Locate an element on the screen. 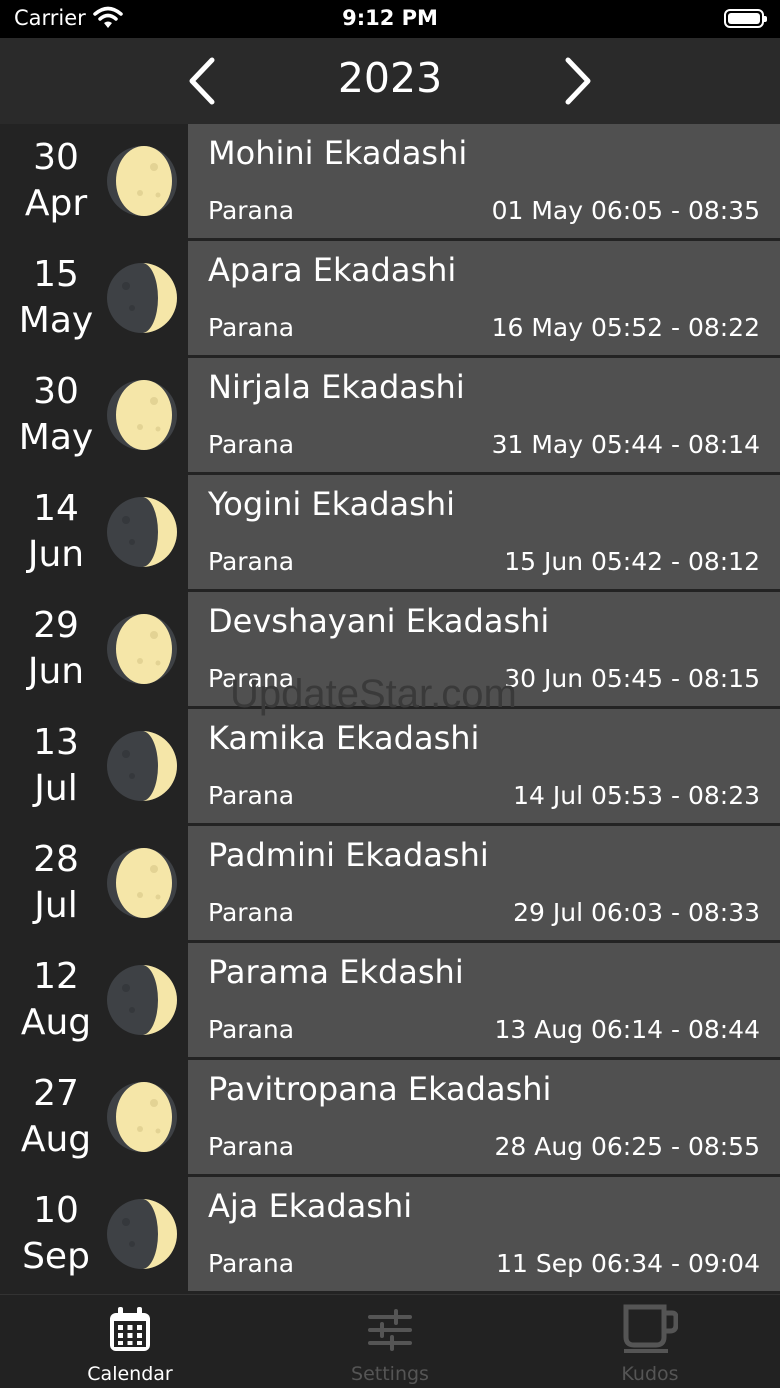 The image size is (780, 1388). parana-time: 30 Jun 05:45 - 08:15 is located at coordinates (632, 678).